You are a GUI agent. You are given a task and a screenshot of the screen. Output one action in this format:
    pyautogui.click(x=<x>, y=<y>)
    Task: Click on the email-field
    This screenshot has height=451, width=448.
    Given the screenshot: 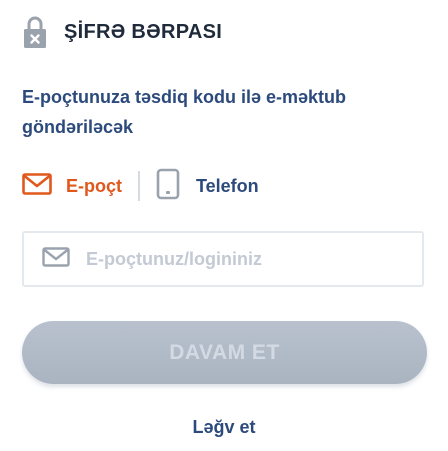 What is the action you would take?
    pyautogui.click(x=223, y=259)
    